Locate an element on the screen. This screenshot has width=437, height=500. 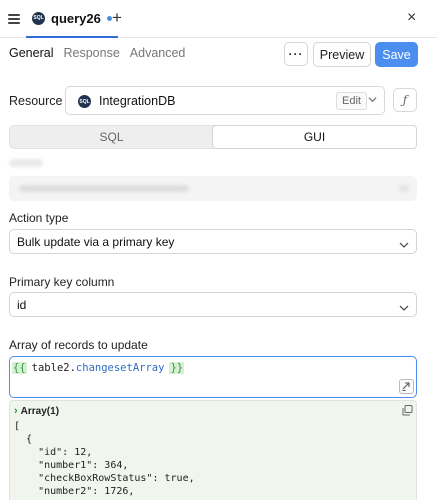
query-tab: SQL query26 is located at coordinates (72, 19).